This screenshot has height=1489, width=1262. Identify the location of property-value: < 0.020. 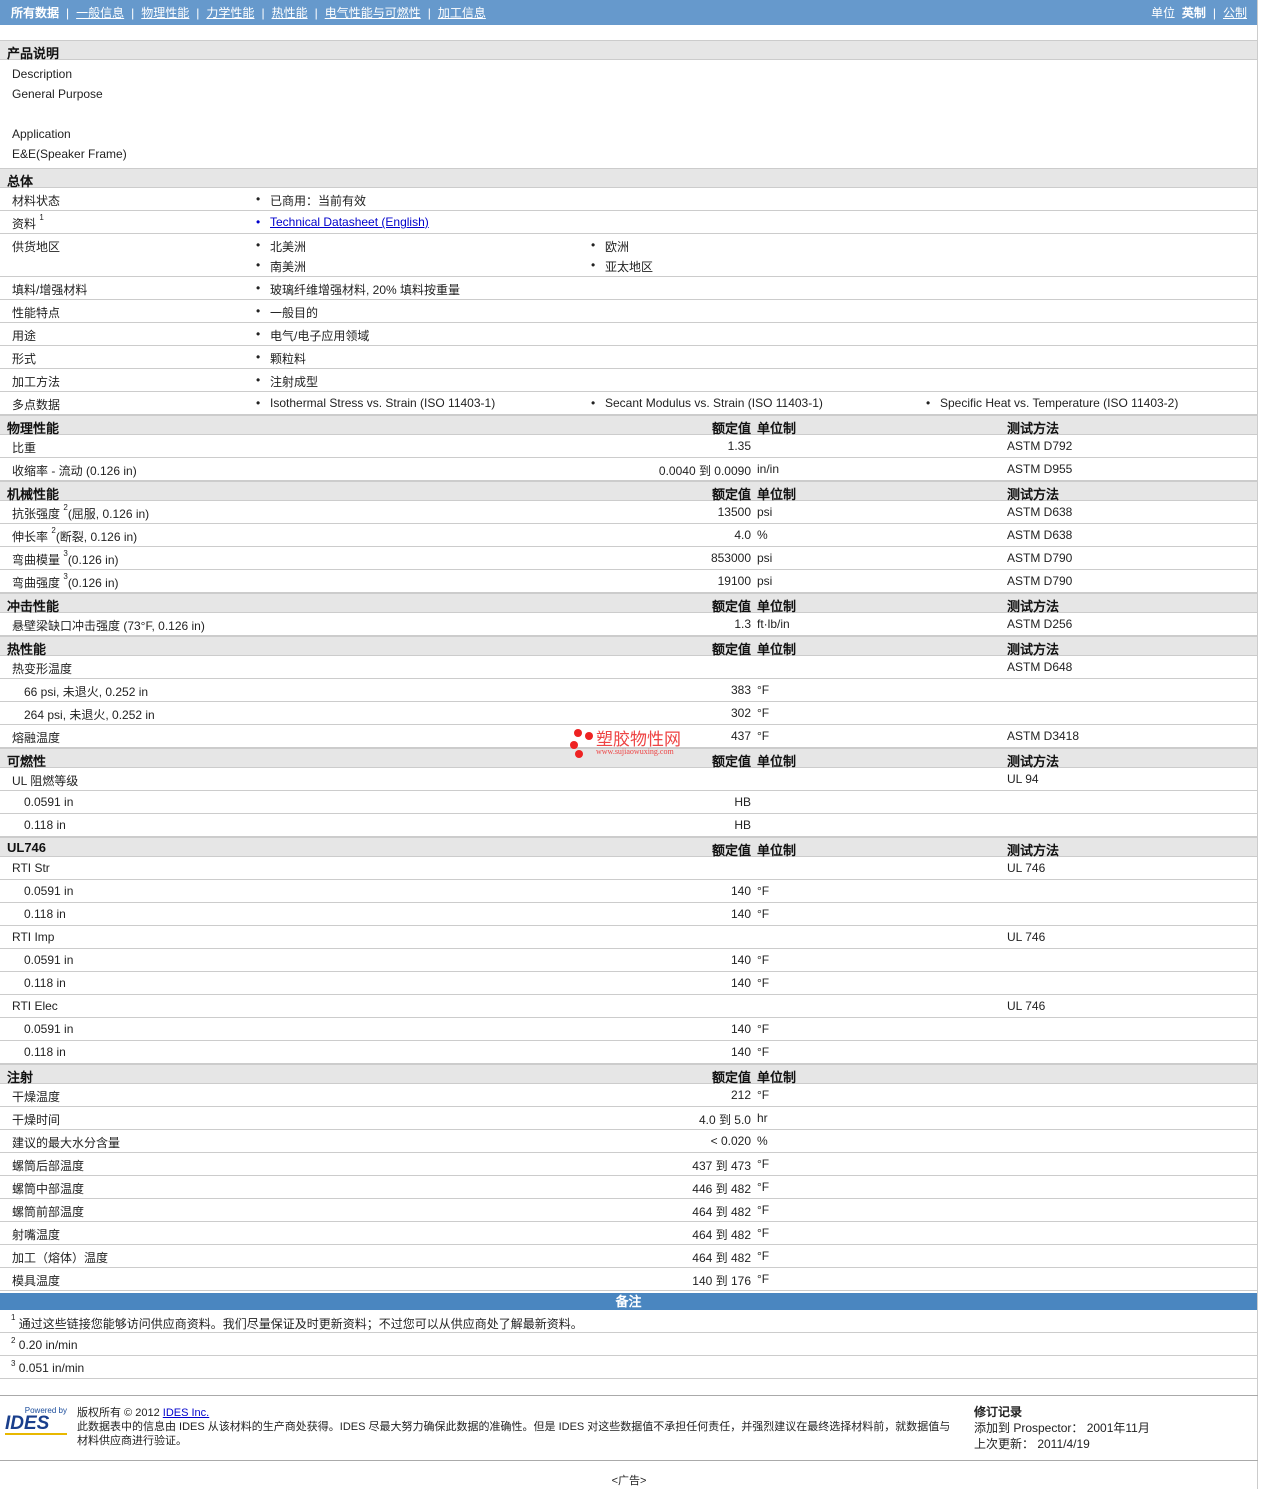
(730, 1141).